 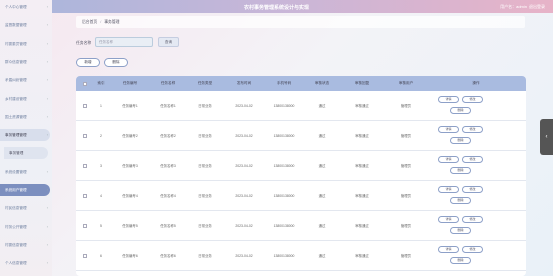 I want to click on chevron-left-icon: ‹, so click(x=546, y=137).